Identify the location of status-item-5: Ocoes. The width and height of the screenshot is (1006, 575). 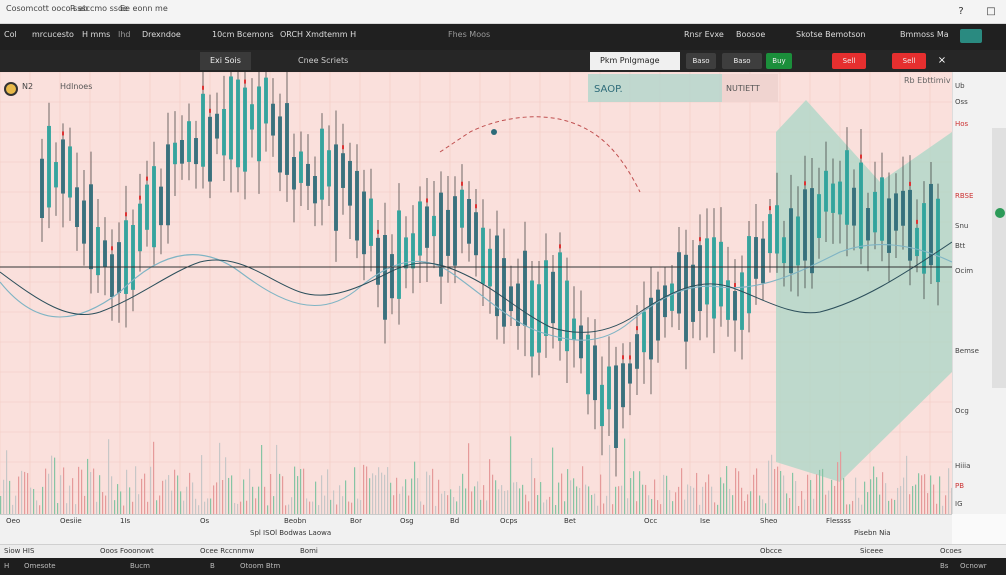
(951, 551).